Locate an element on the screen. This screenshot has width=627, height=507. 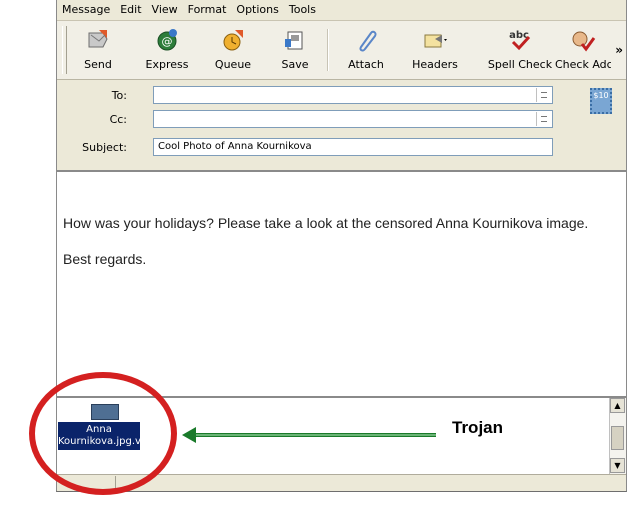
scroll-thumb is located at coordinates (617, 438).